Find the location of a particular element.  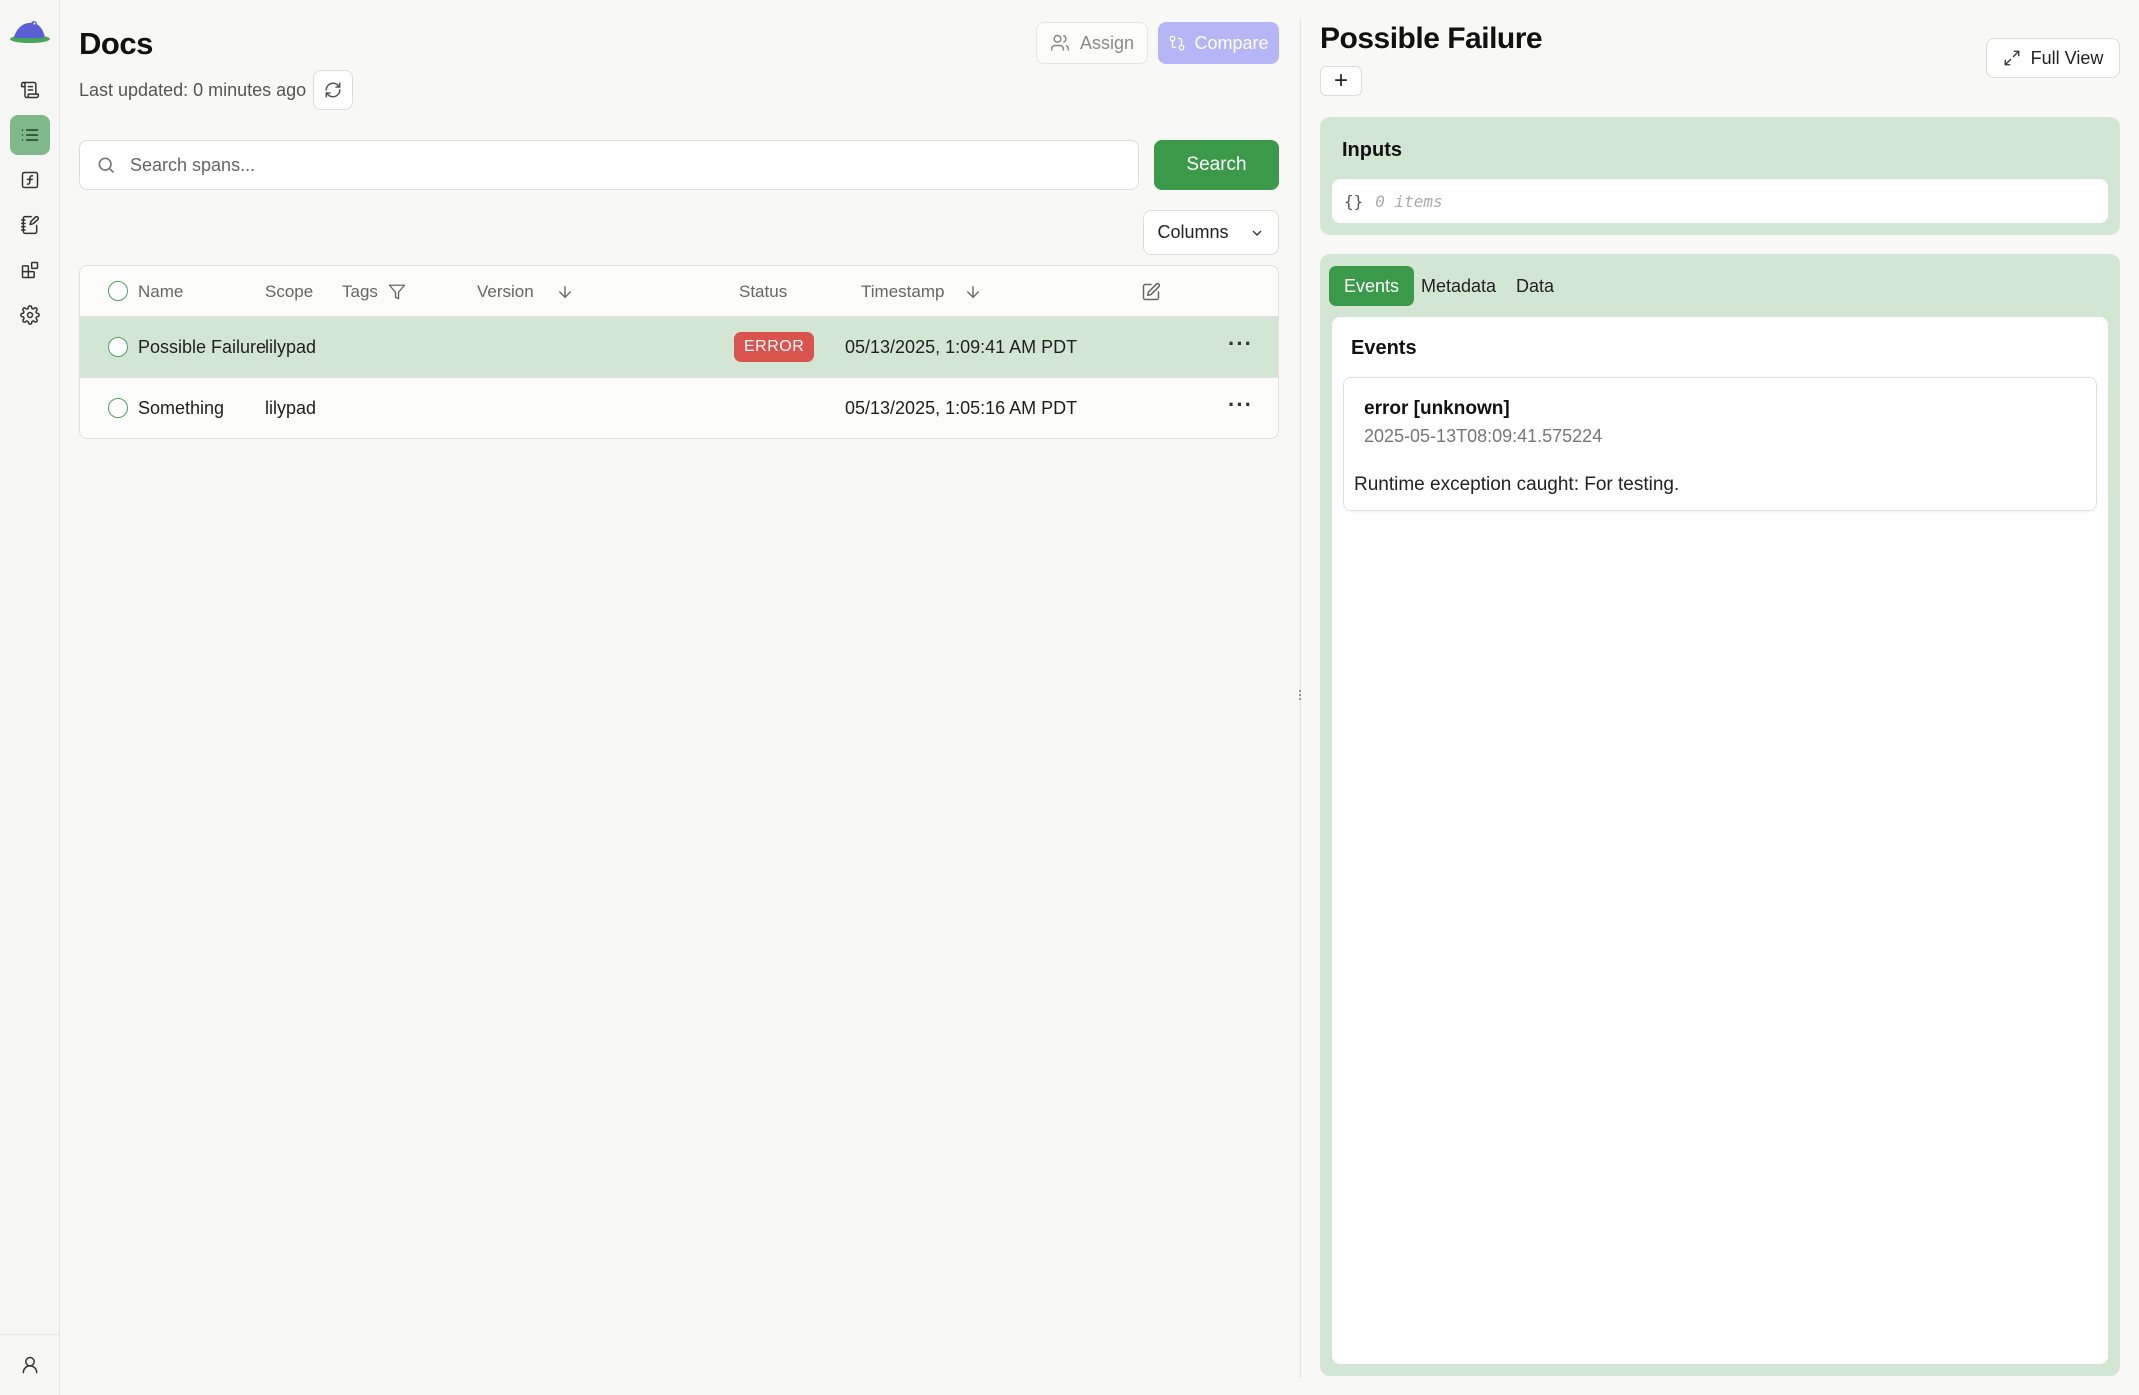

column-header-version: Version is located at coordinates (525, 292).